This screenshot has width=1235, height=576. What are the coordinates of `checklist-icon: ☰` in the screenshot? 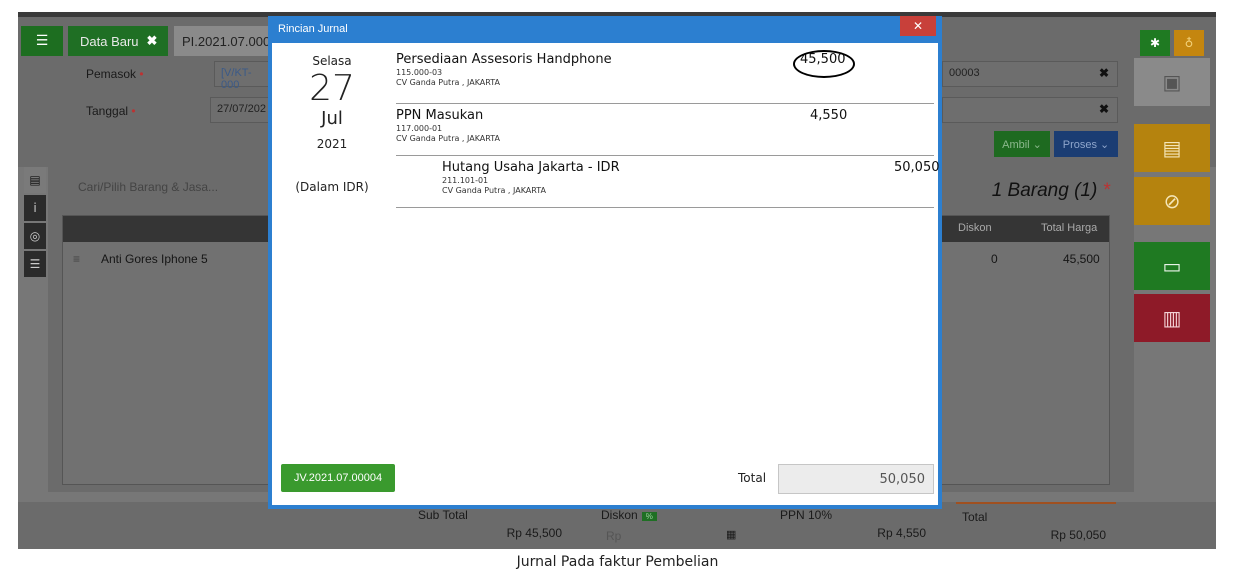 It's located at (35, 264).